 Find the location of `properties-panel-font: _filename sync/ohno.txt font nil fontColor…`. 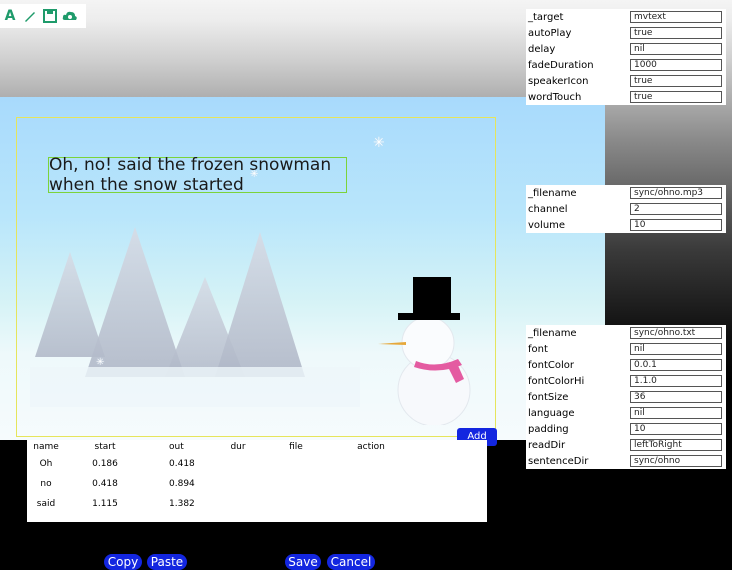

properties-panel-font: _filename sync/ohno.txt font nil fontColor… is located at coordinates (626, 397).